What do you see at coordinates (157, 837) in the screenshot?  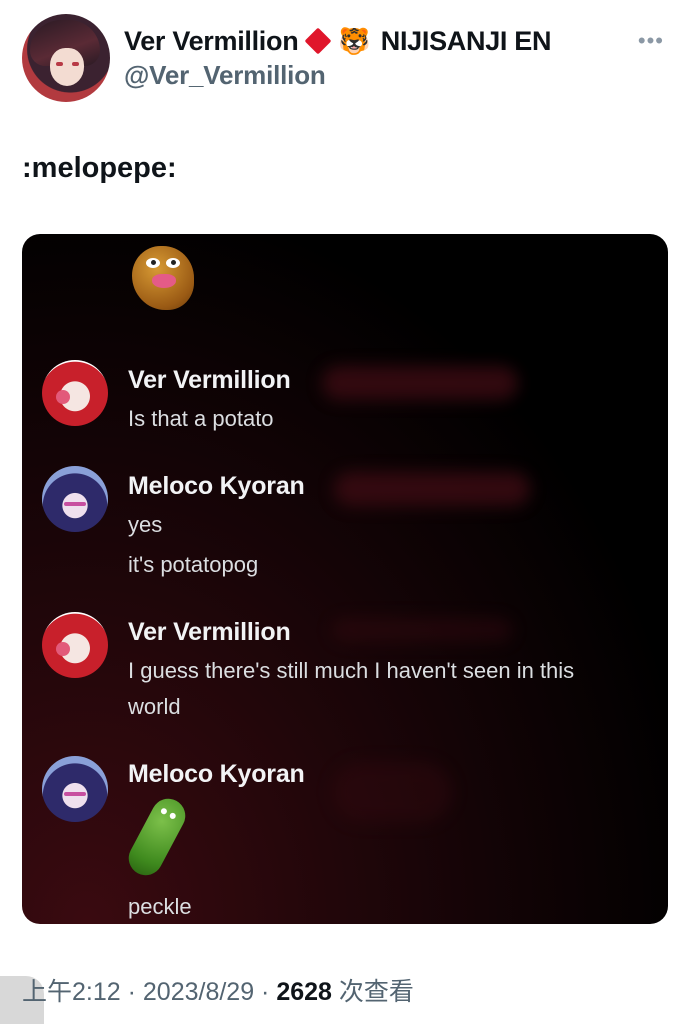 I see `pickle-emoji-icon` at bounding box center [157, 837].